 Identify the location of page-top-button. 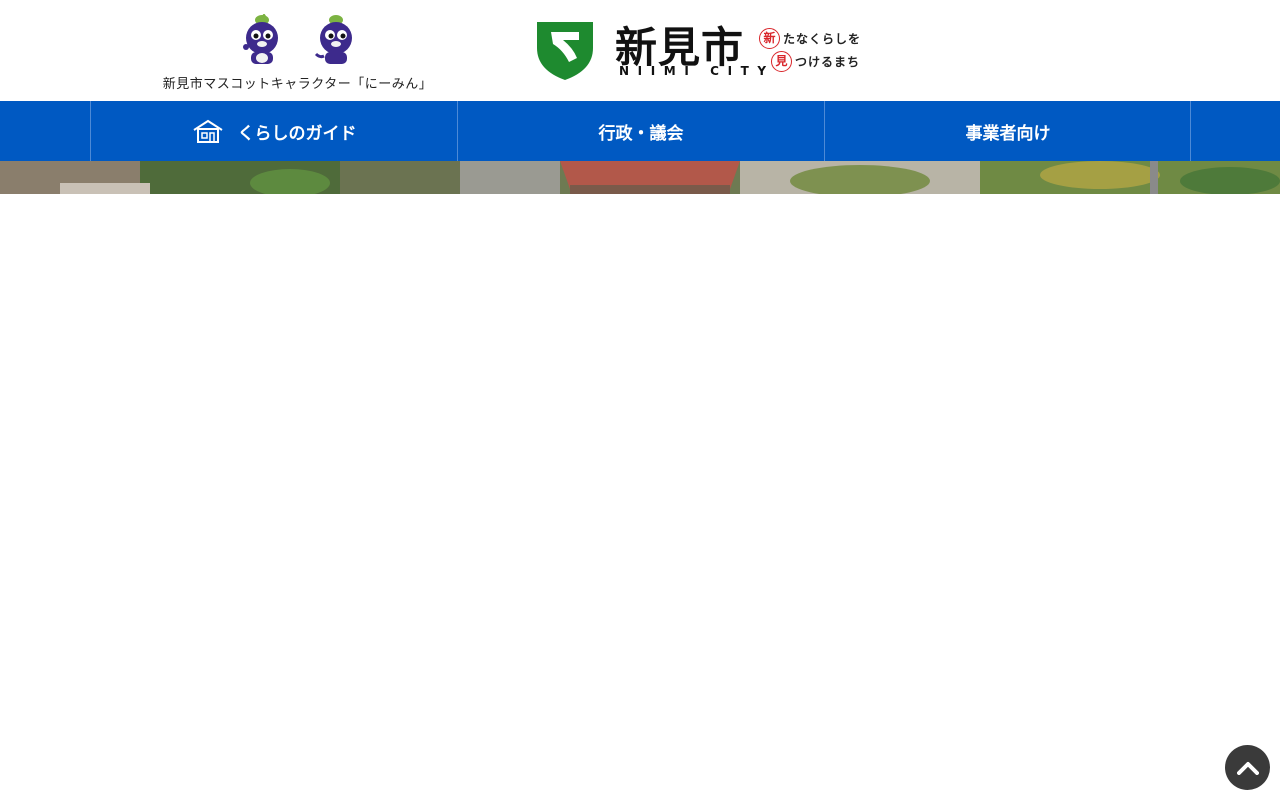
(1247, 767).